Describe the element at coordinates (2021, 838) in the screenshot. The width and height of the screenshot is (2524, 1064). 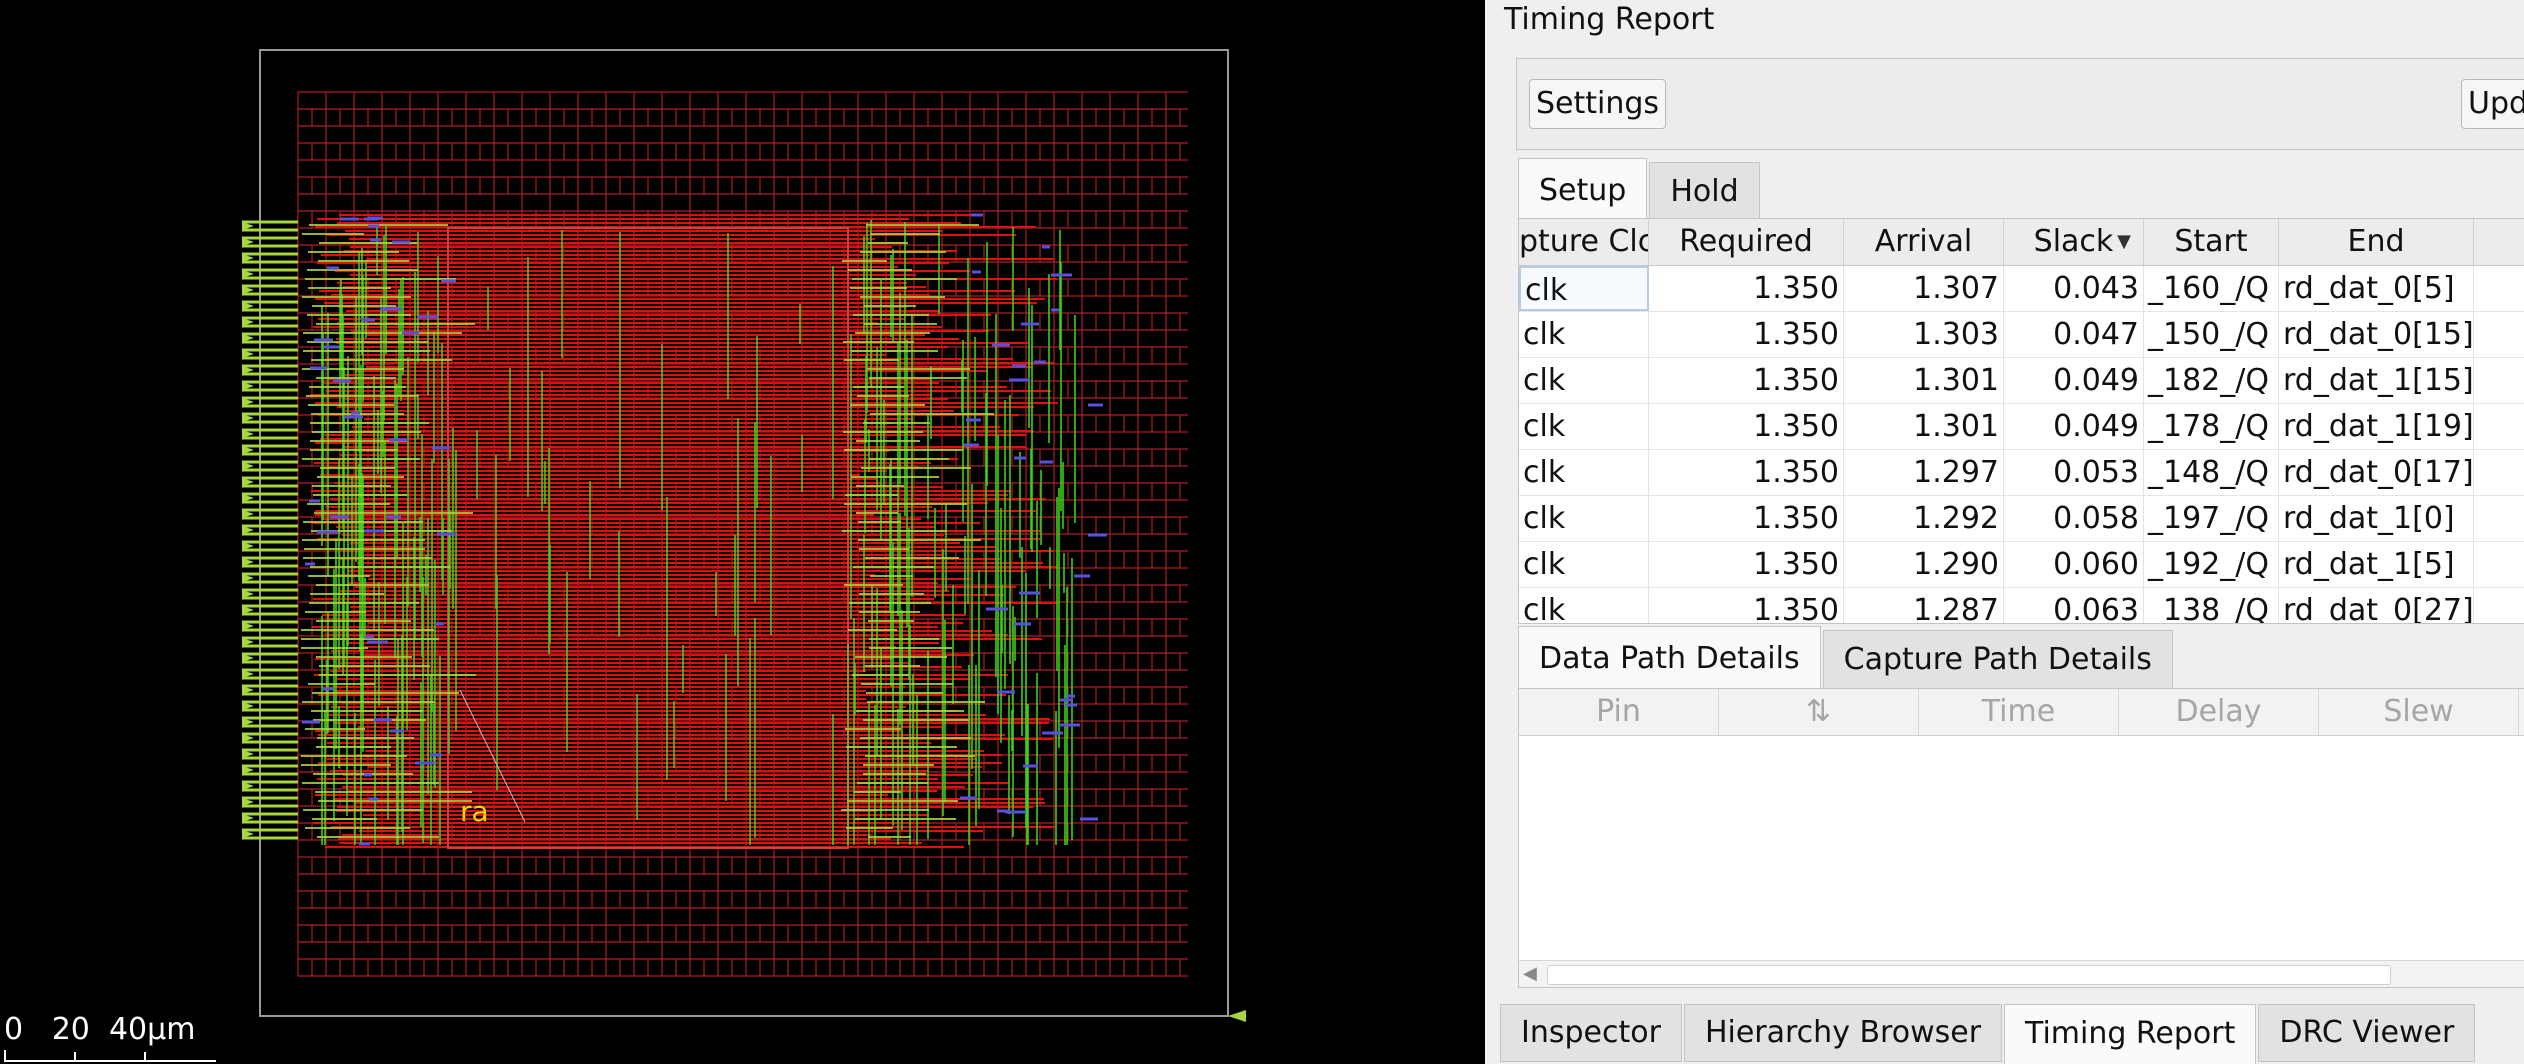
I see `path-details-table: Pin ⇅ Time Delay Slew ◀` at that location.